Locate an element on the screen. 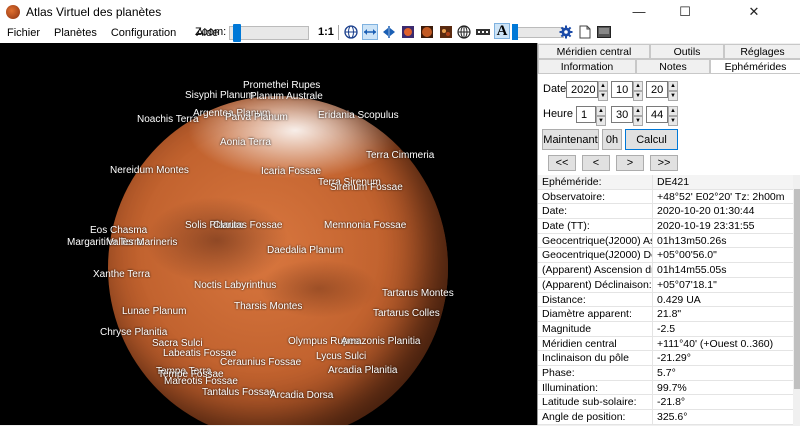  close-button: ✕ is located at coordinates (754, 11).